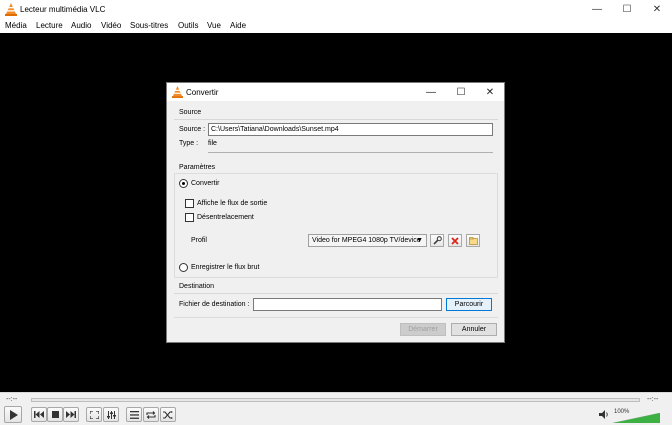  What do you see at coordinates (197, 286) in the screenshot?
I see `destination-section-label: Destination` at bounding box center [197, 286].